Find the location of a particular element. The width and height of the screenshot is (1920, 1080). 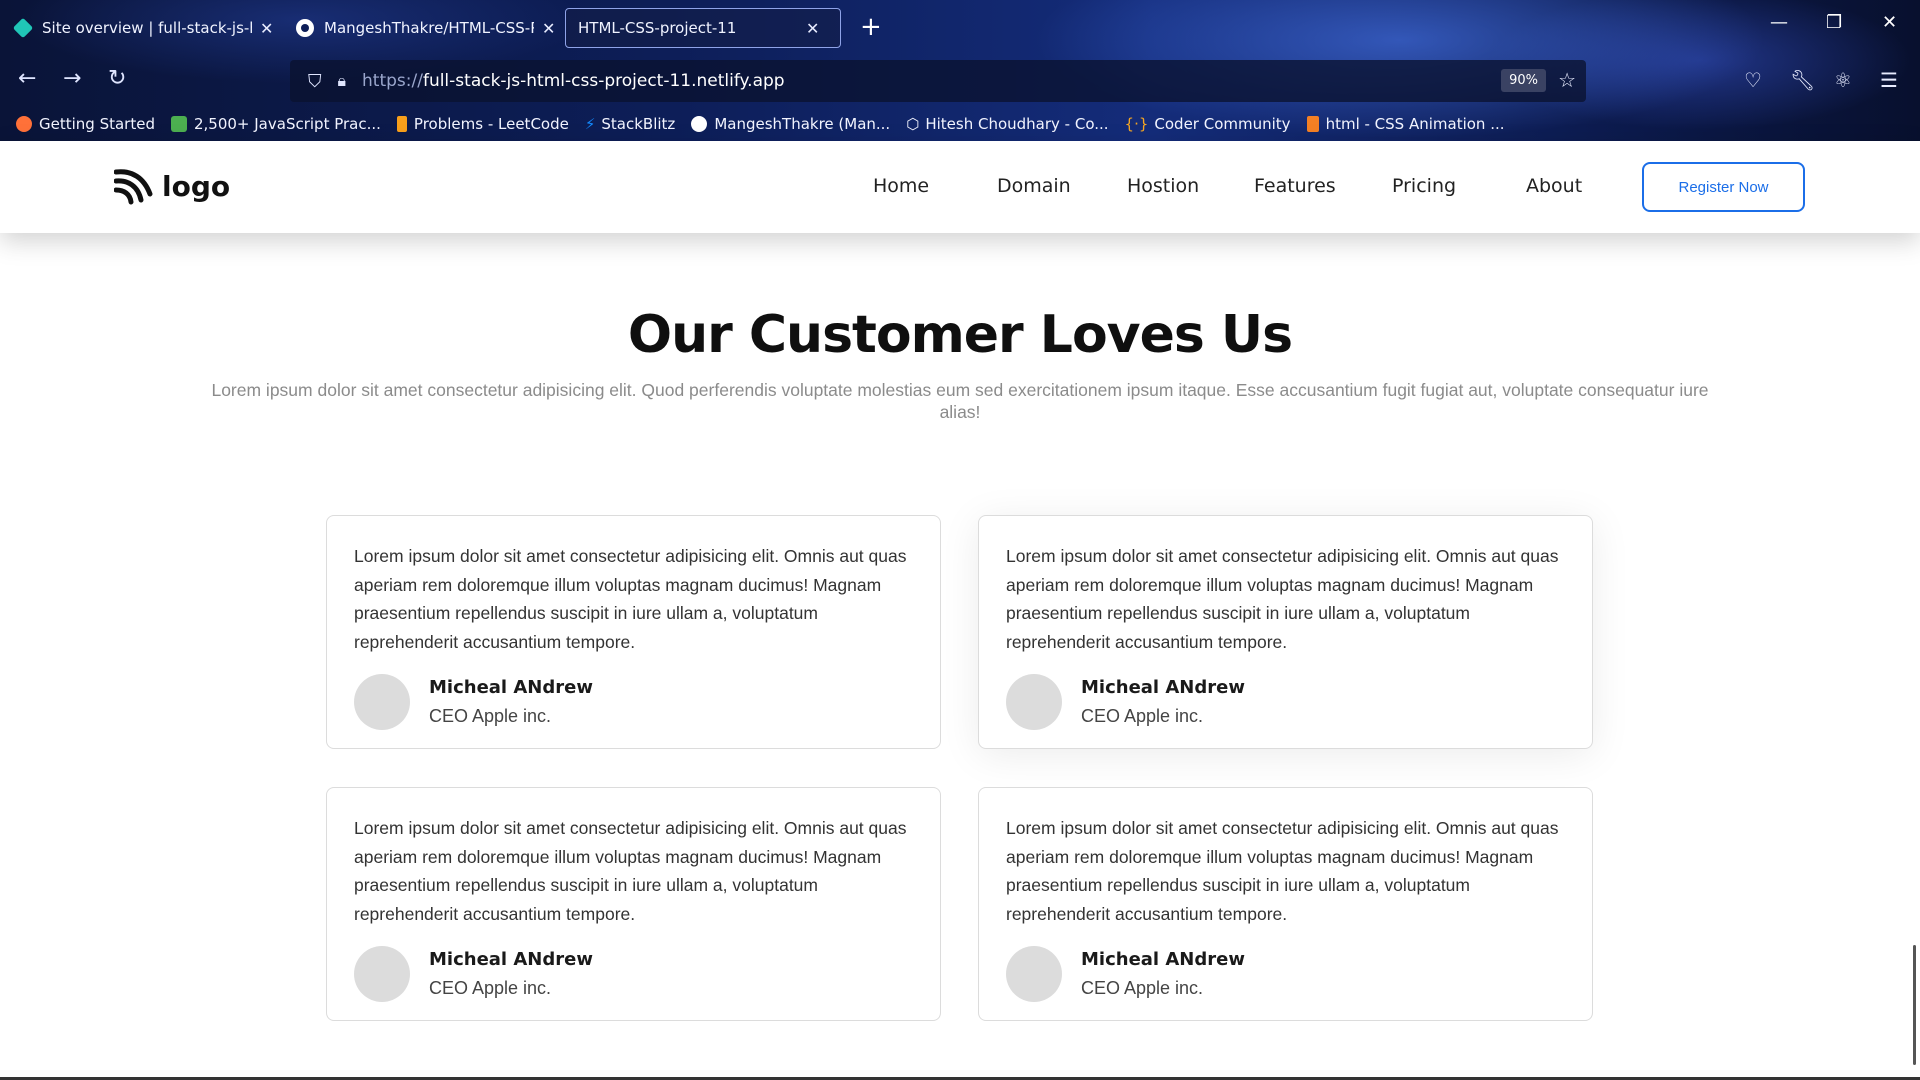

logo-text: logo is located at coordinates (196, 186).